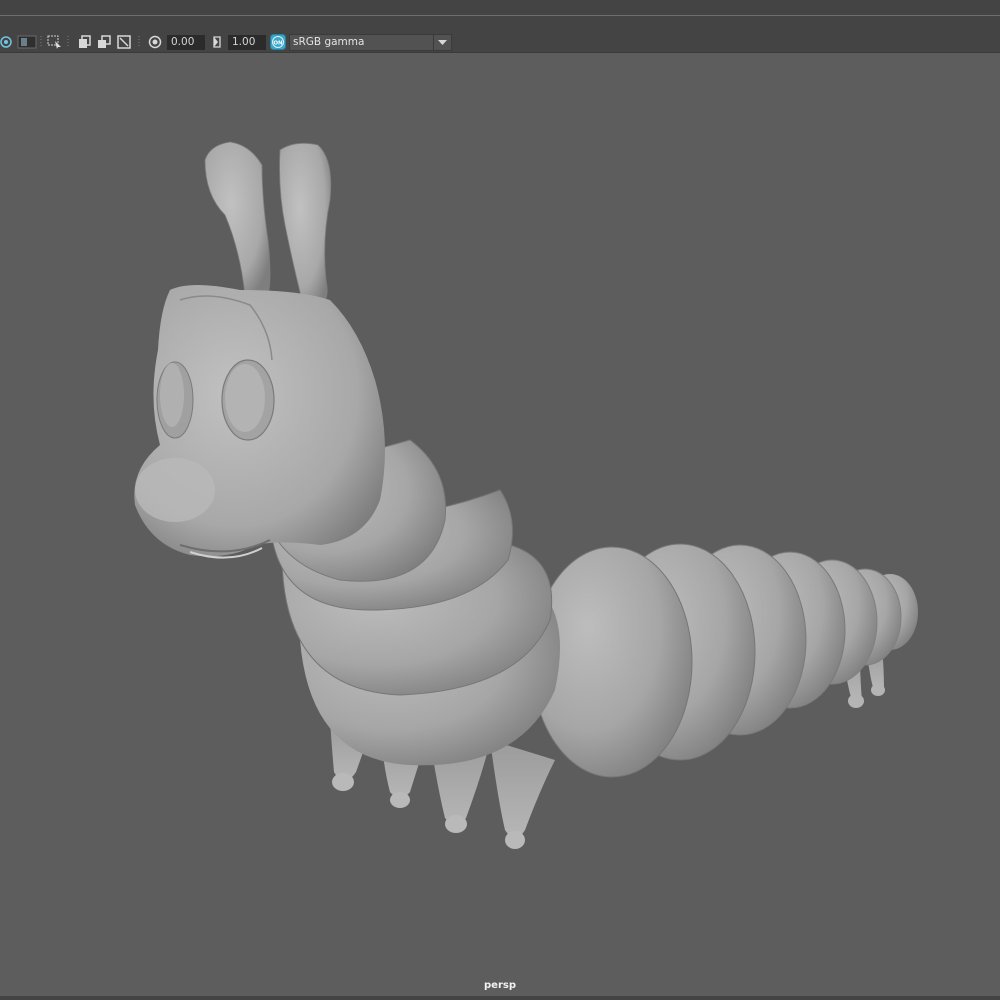 The height and width of the screenshot is (1000, 1000). Describe the element at coordinates (724, 660) in the screenshot. I see `body-segments` at that location.